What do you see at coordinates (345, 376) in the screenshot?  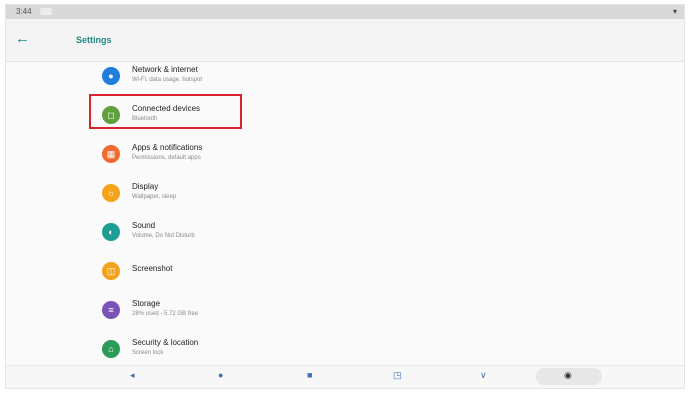 I see `navigation-bar: ◂ ● ■ ◳ ∨ ◉` at bounding box center [345, 376].